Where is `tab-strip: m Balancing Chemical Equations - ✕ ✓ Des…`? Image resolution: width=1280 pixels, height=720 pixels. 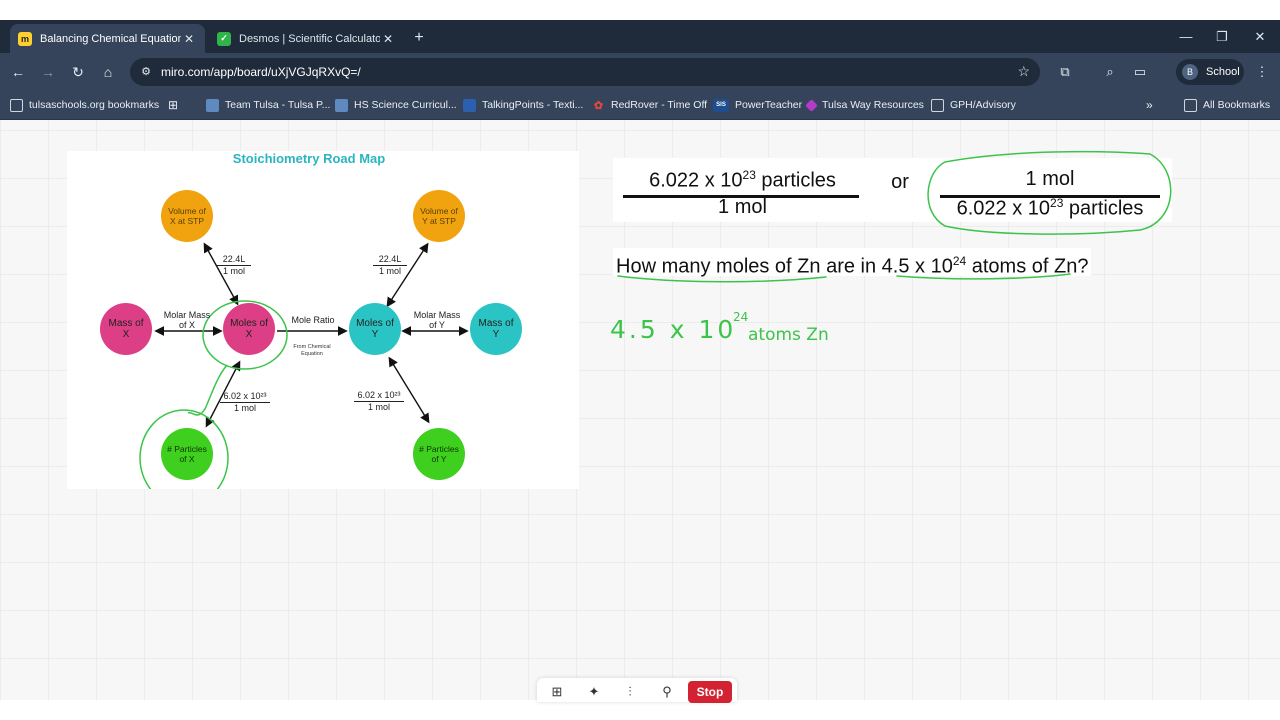
tab-strip: m Balancing Chemical Equations - ✕ ✓ Des… is located at coordinates (640, 36).